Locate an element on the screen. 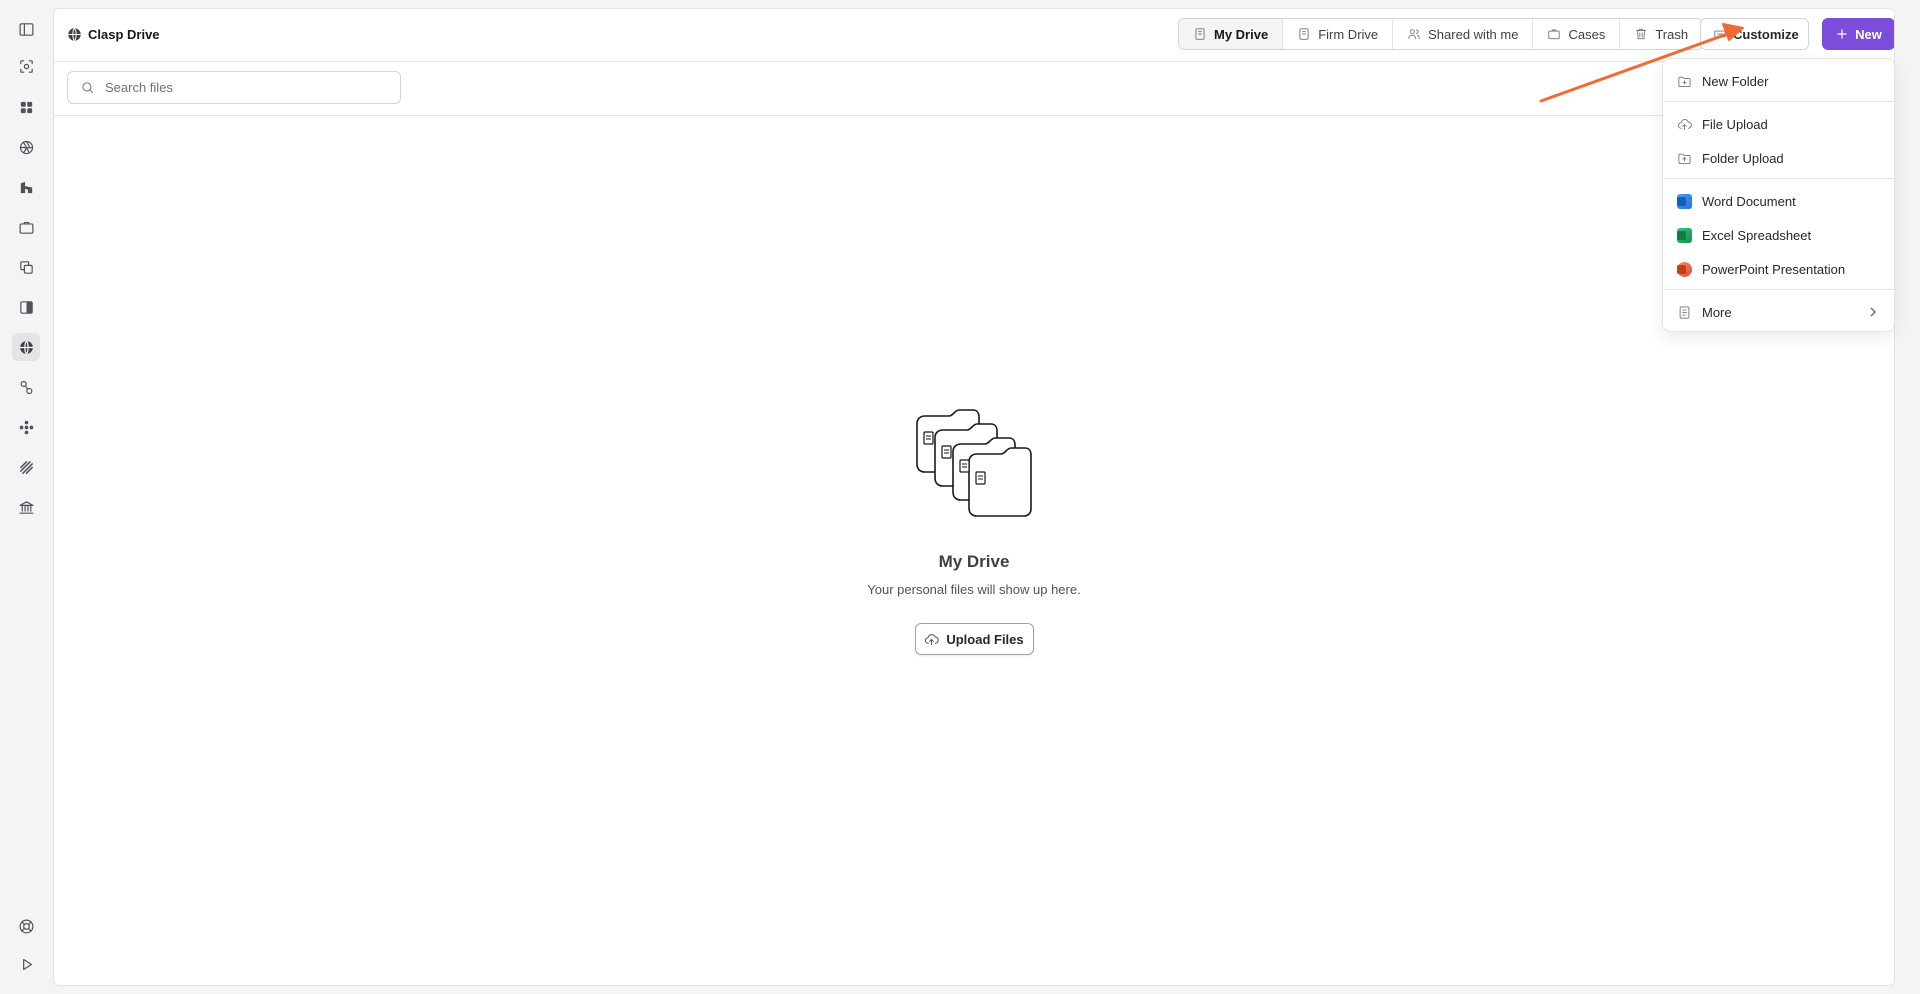 The height and width of the screenshot is (994, 1920). file-icon is located at coordinates (1684, 312).